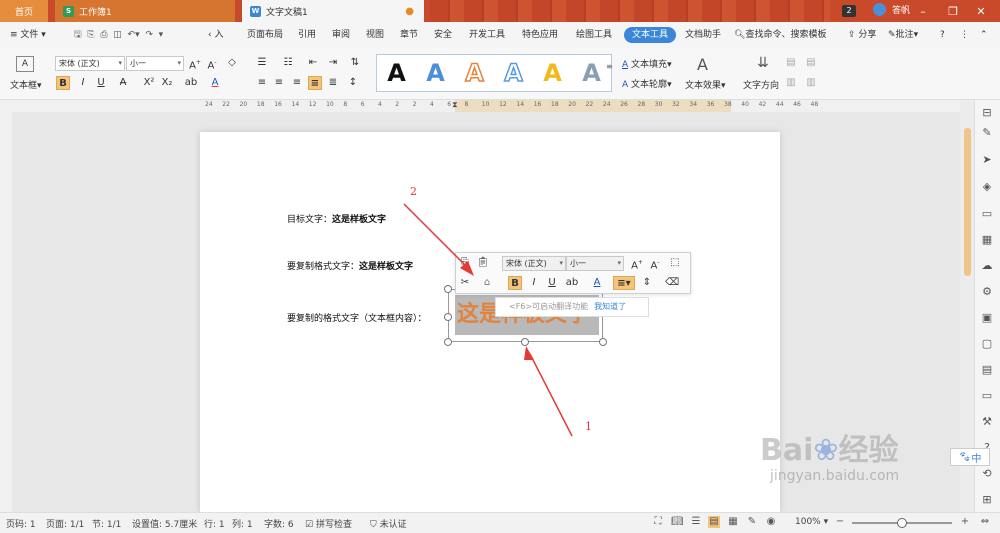  What do you see at coordinates (985, 522) in the screenshot?
I see `fit-width-icon: ⇔` at bounding box center [985, 522].